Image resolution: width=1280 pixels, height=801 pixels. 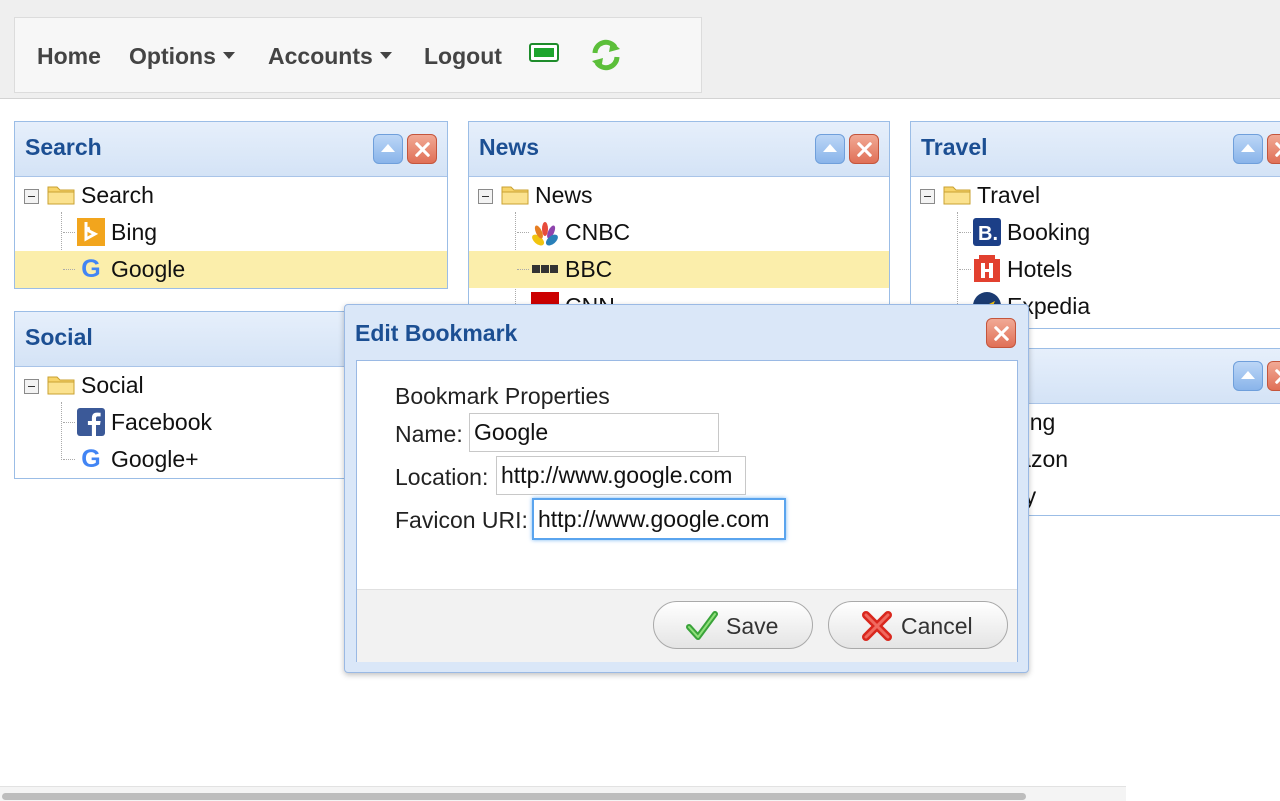 I want to click on name-field, so click(x=594, y=432).